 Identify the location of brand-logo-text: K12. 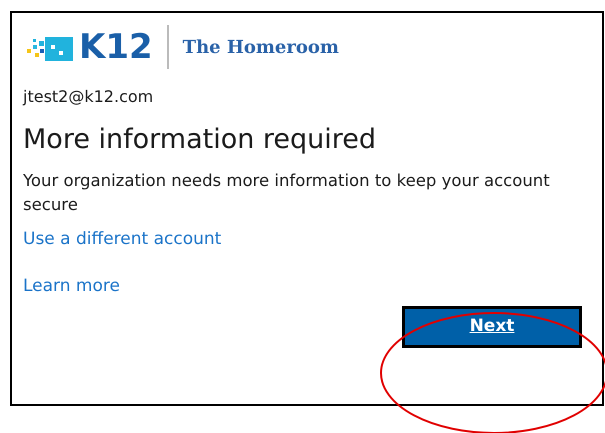
(116, 47).